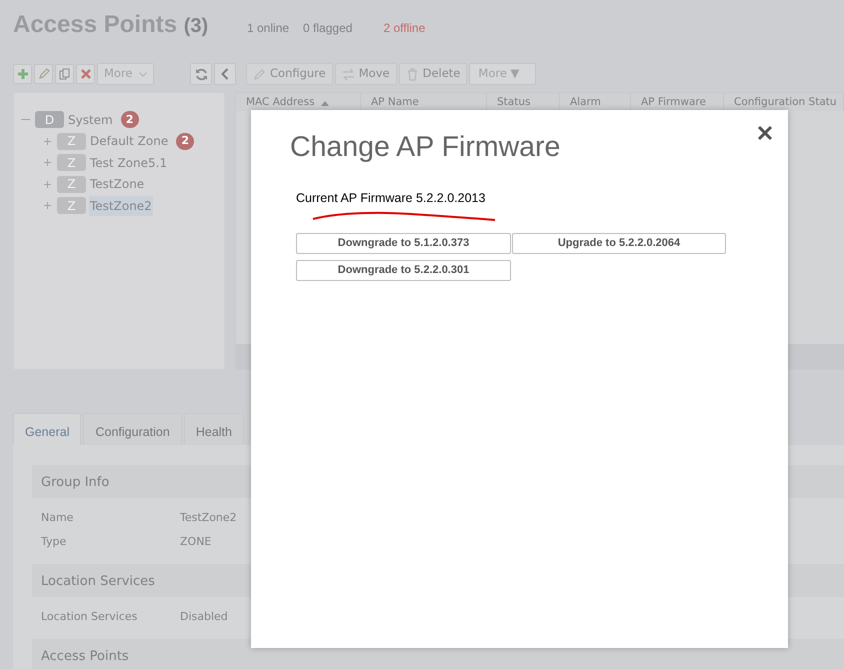 The image size is (844, 669). Describe the element at coordinates (289, 74) in the screenshot. I see `toolbar-button: Configure` at that location.